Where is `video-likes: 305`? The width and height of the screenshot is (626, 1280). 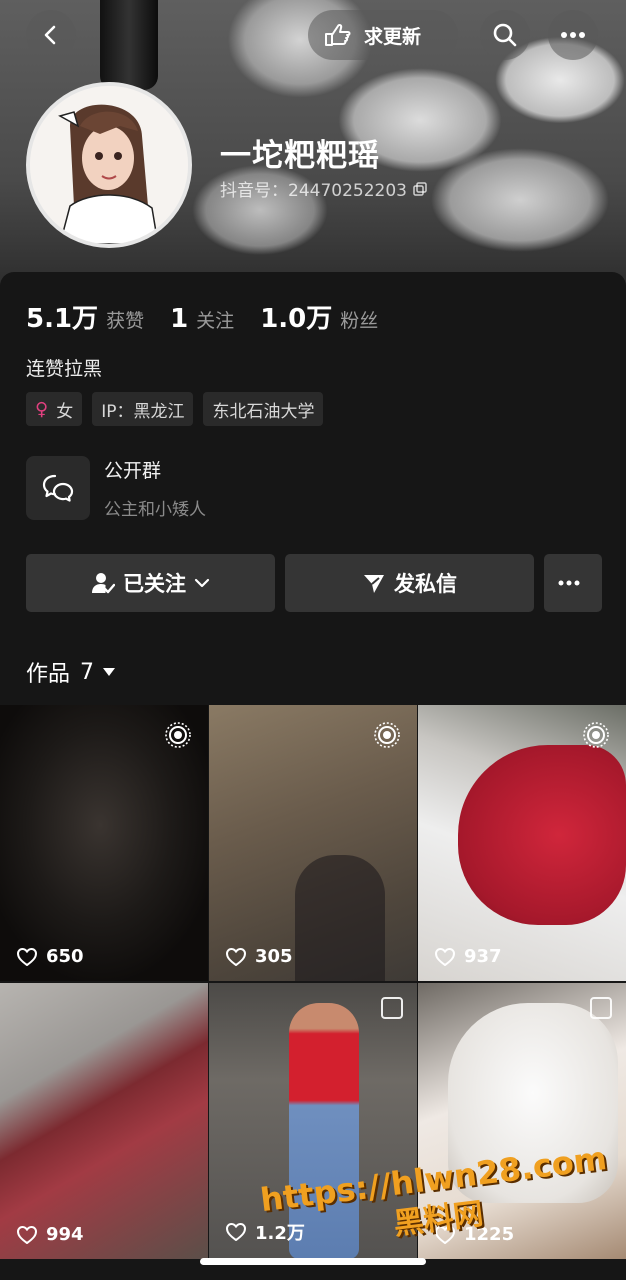
video-likes: 305 is located at coordinates (259, 956).